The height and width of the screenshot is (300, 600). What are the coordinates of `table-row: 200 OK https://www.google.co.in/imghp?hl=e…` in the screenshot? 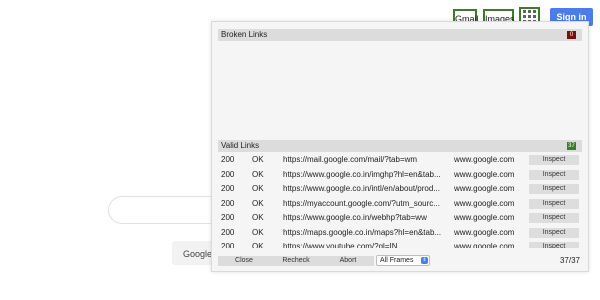 It's located at (400, 175).